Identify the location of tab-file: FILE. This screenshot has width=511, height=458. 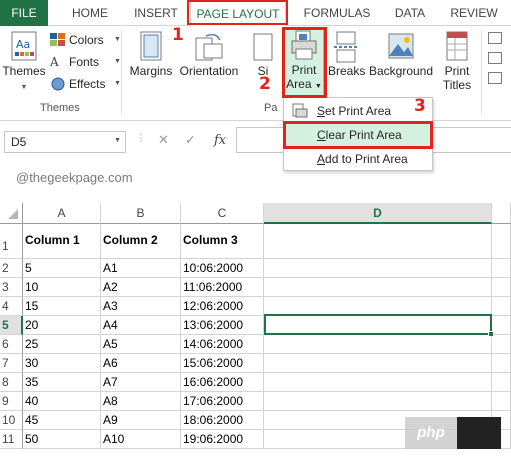
(24, 13).